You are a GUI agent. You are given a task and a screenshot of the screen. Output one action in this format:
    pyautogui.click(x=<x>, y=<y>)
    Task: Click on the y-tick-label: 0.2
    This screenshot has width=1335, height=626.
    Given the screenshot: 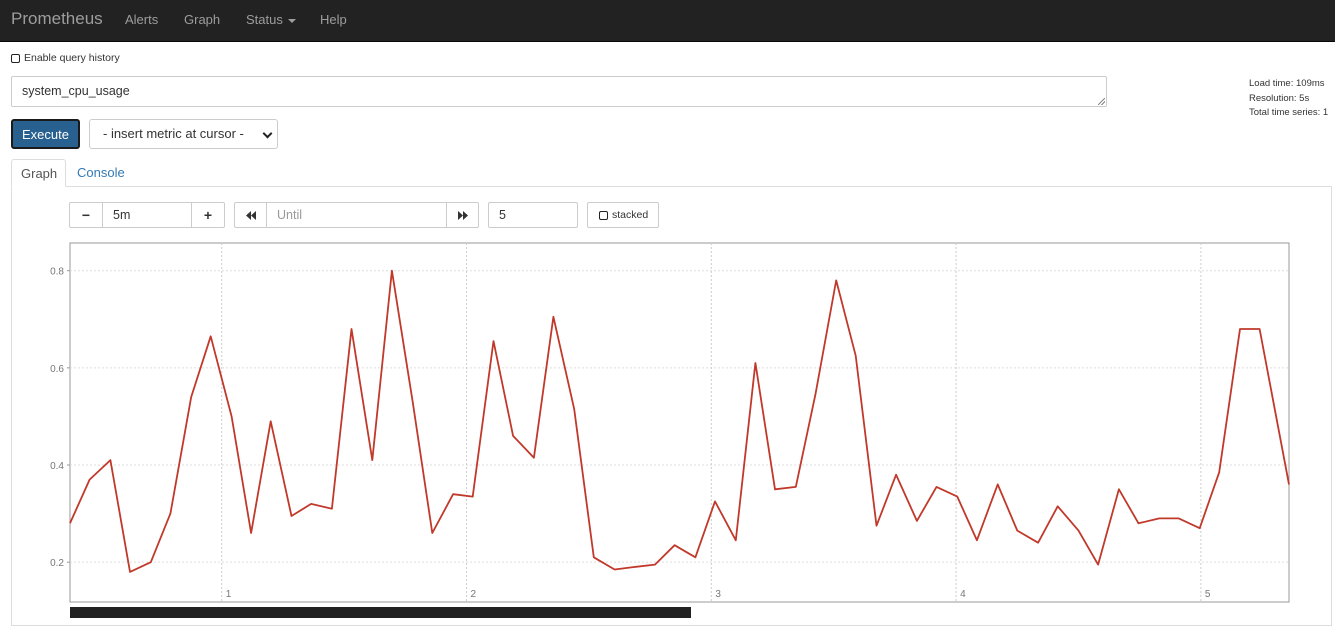 What is the action you would take?
    pyautogui.click(x=57, y=563)
    